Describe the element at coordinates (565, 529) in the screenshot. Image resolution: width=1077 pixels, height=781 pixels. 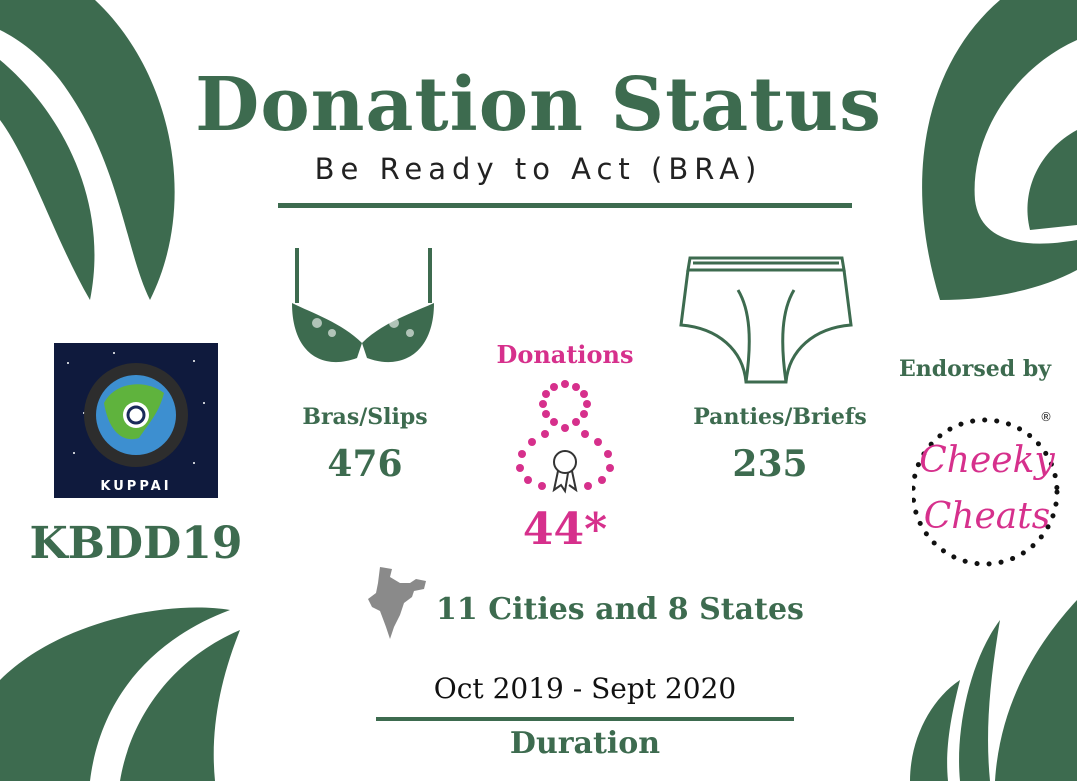
I see `donations-count: 44*` at that location.